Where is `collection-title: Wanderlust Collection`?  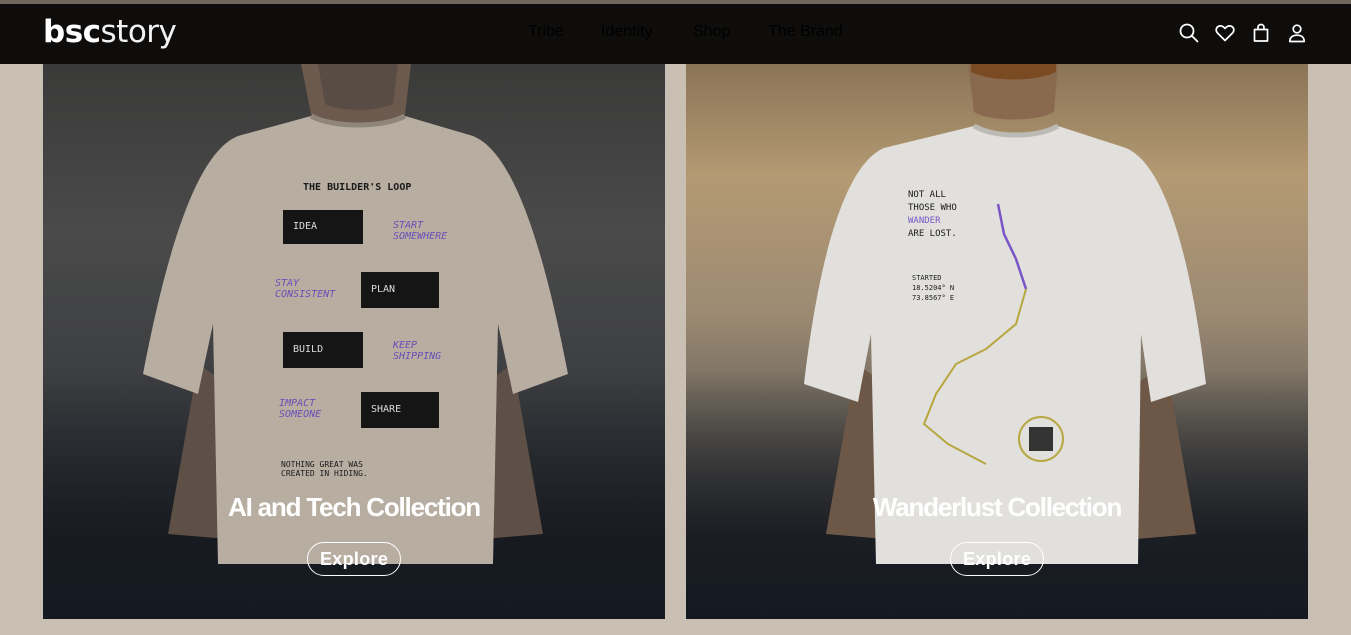 collection-title: Wanderlust Collection is located at coordinates (997, 507).